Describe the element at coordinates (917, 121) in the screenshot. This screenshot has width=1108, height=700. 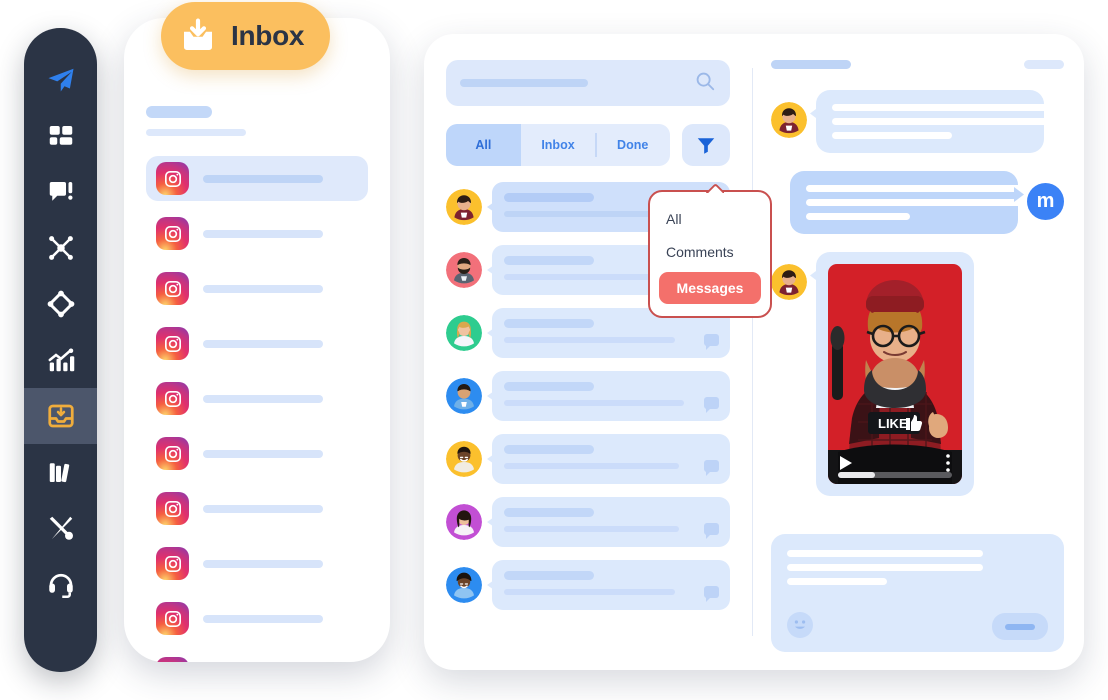
I see `message-incoming` at that location.